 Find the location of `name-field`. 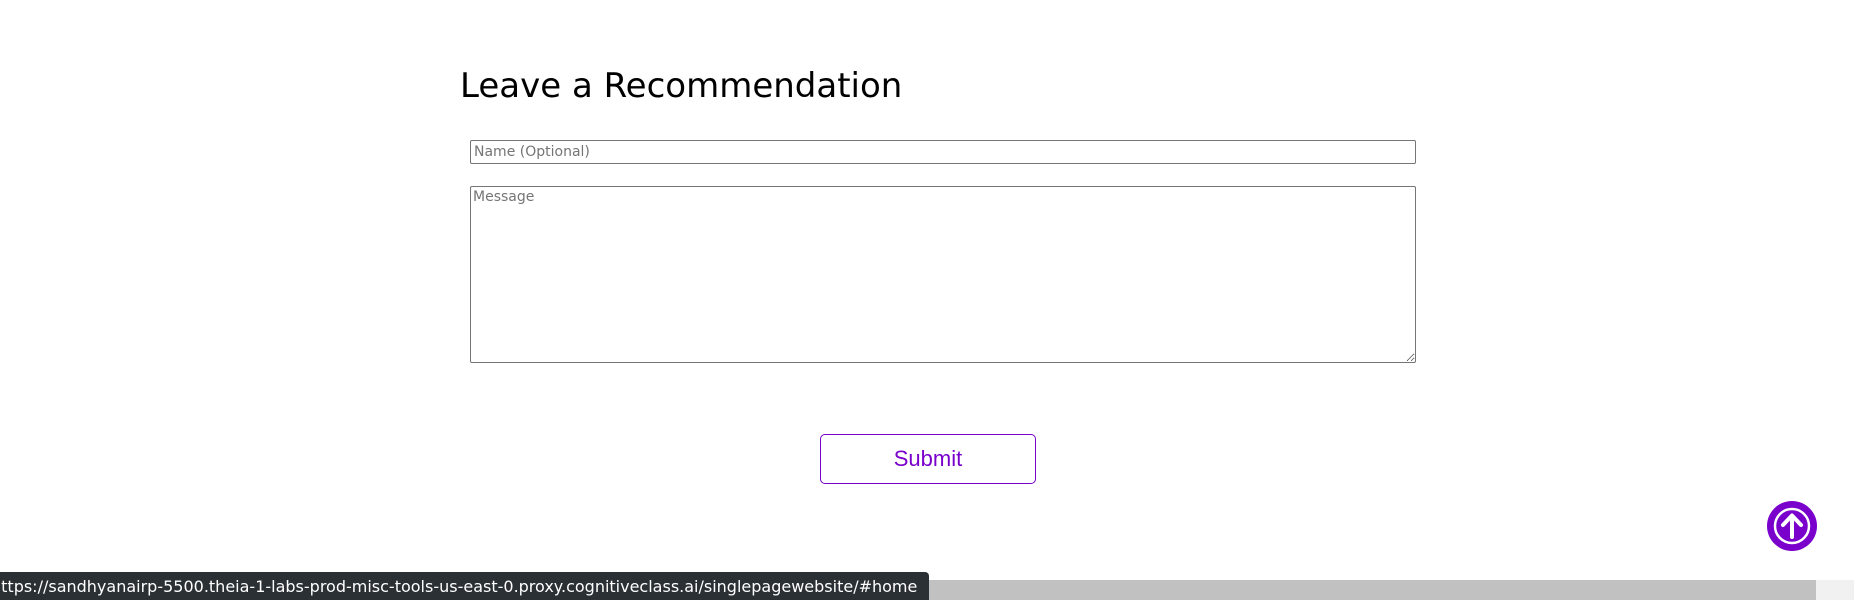

name-field is located at coordinates (943, 152).